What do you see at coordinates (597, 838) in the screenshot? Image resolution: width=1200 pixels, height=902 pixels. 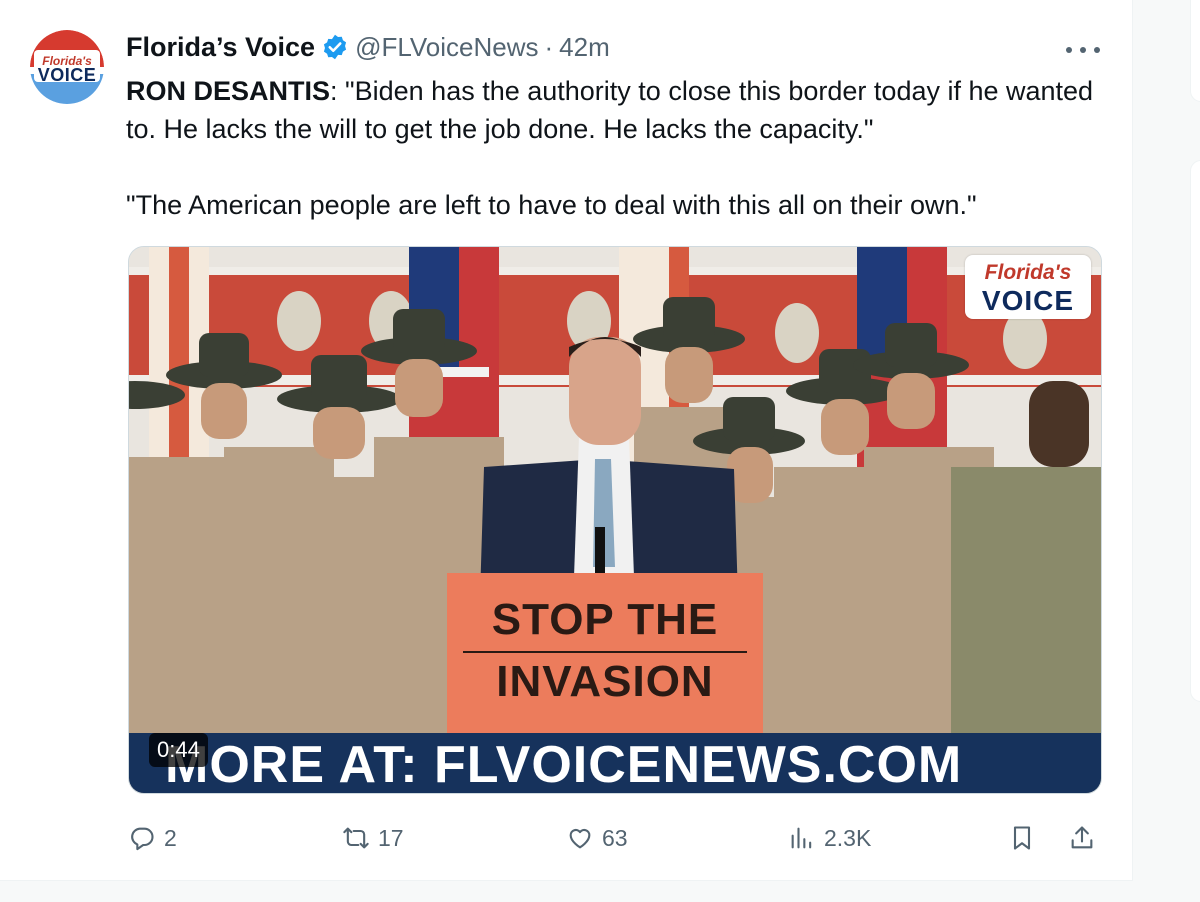 I see `like-button: 63` at bounding box center [597, 838].